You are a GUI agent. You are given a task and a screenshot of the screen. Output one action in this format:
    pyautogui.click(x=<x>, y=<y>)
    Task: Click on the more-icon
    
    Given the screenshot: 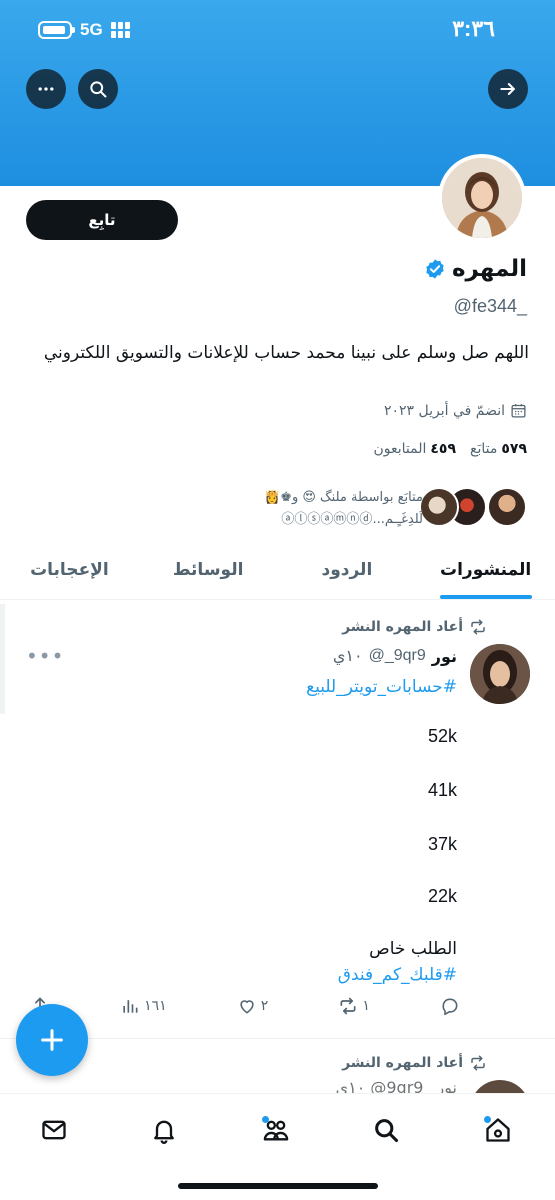 What is the action you would take?
    pyautogui.click(x=46, y=89)
    